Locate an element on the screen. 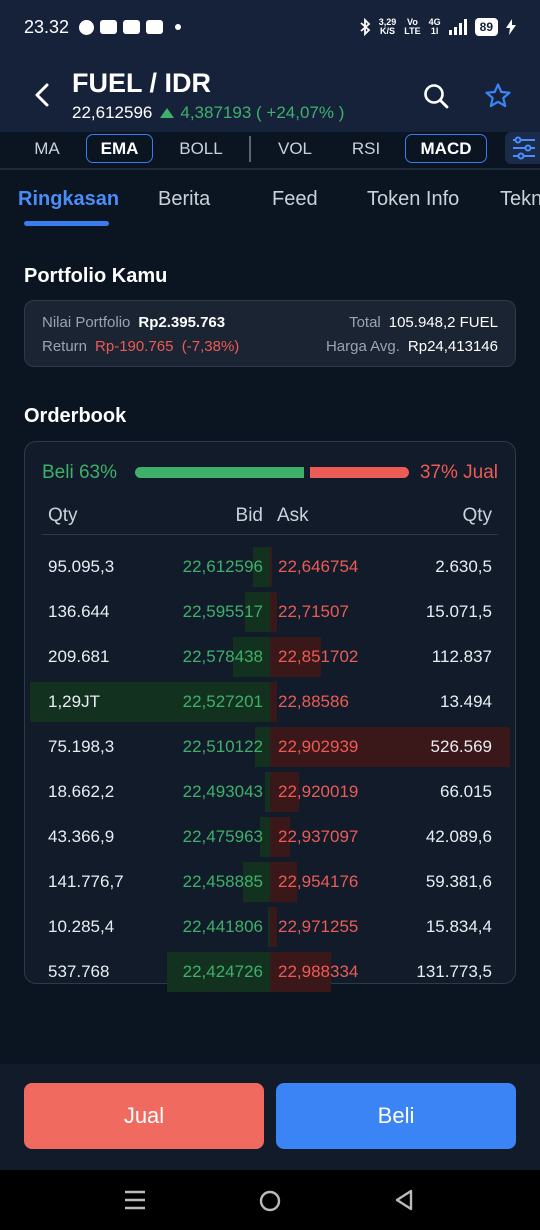 This screenshot has height=1230, width=540. orderbook-header-divider is located at coordinates (270, 534).